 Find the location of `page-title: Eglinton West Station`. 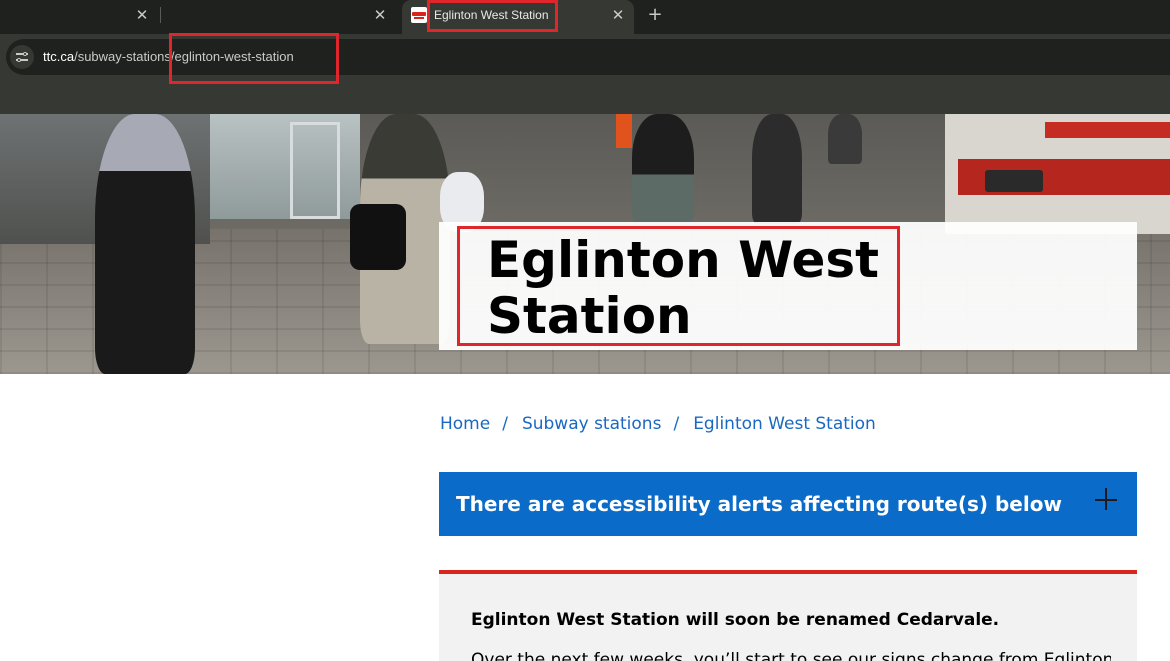

page-title: Eglinton West Station is located at coordinates (683, 288).